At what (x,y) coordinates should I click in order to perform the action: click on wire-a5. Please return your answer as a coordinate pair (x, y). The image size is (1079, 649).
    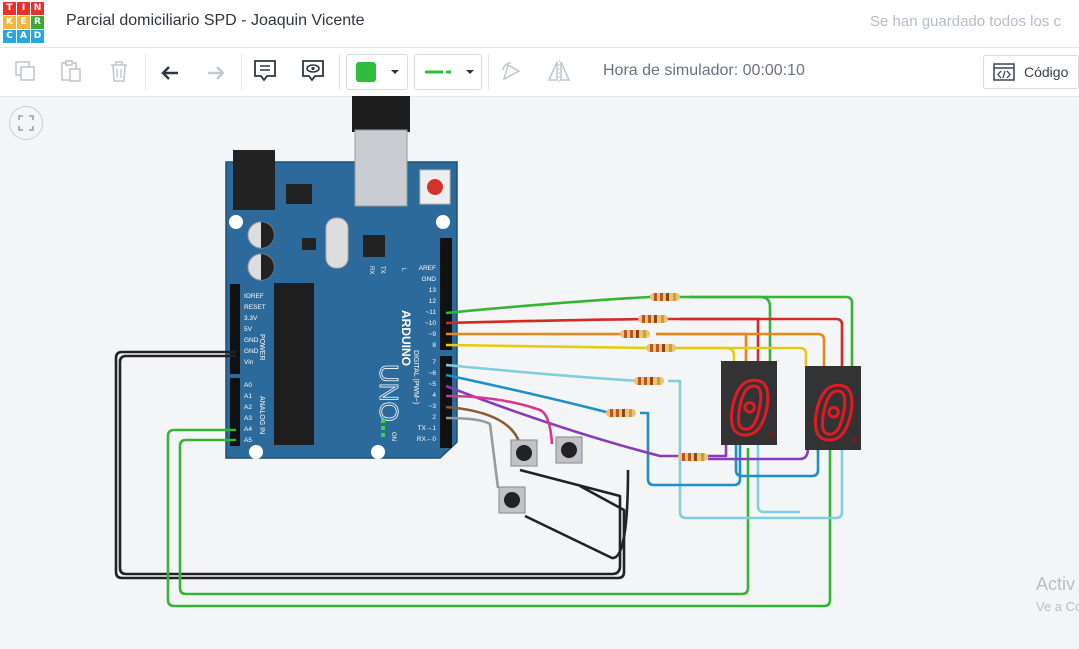
    Looking at the image, I should click on (464, 517).